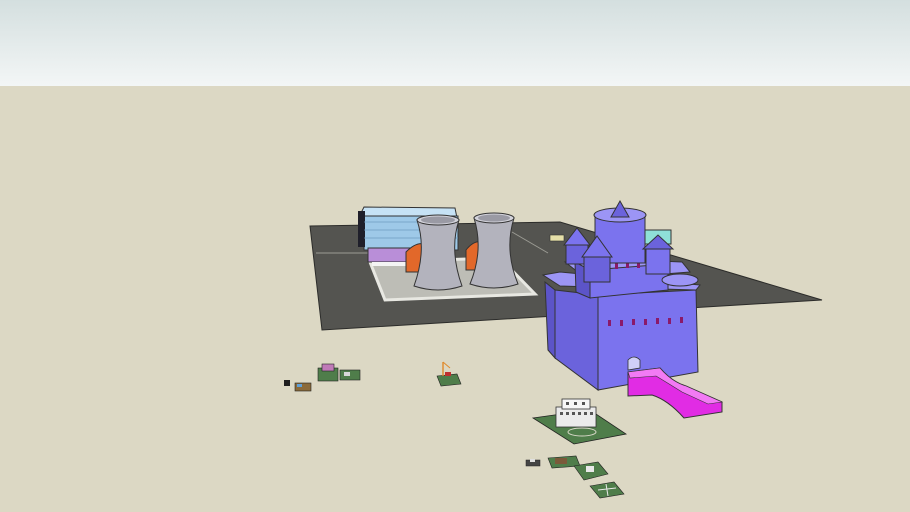 The width and height of the screenshot is (910, 512). What do you see at coordinates (438, 252) in the screenshot?
I see `cooling-tower-left` at bounding box center [438, 252].